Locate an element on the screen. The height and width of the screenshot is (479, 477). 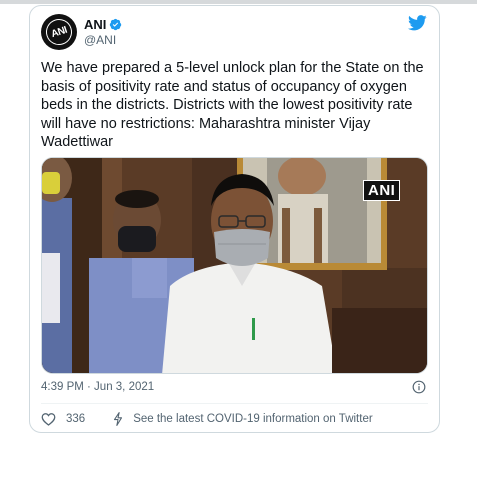
verified-badge-icon is located at coordinates (116, 24).